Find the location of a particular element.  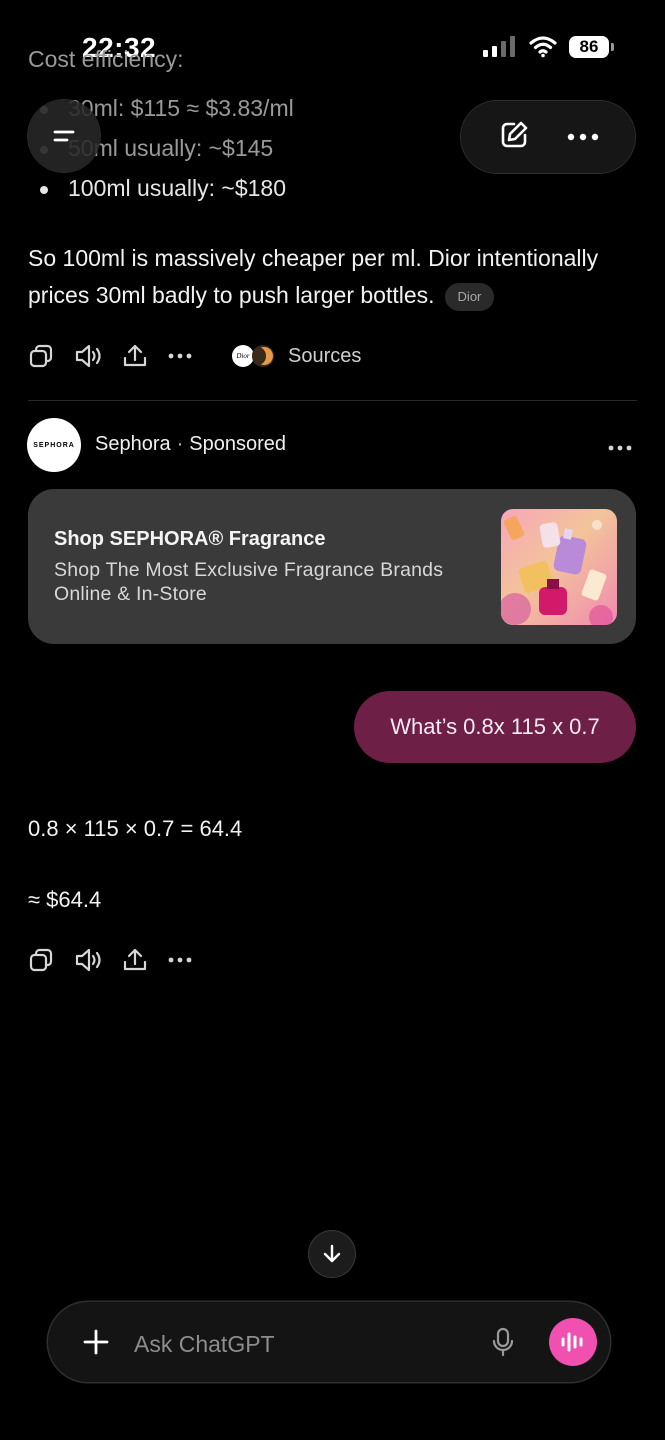

dictate-button is located at coordinates (503, 1342).